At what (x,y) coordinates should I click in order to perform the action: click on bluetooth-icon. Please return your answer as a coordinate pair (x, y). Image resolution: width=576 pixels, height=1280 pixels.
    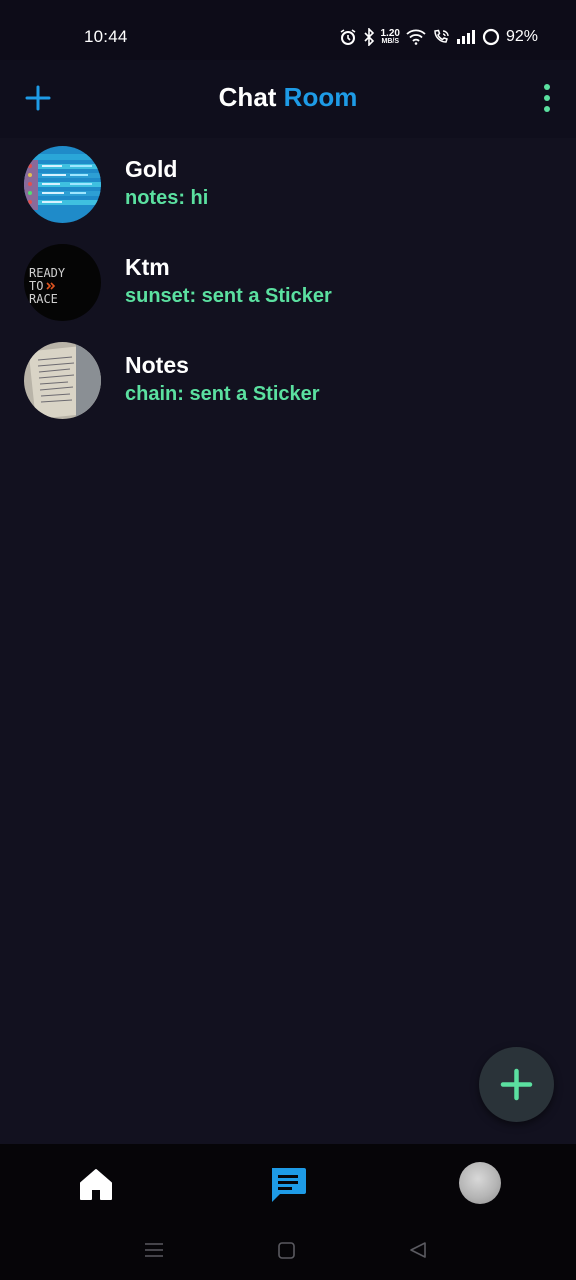
    Looking at the image, I should click on (369, 37).